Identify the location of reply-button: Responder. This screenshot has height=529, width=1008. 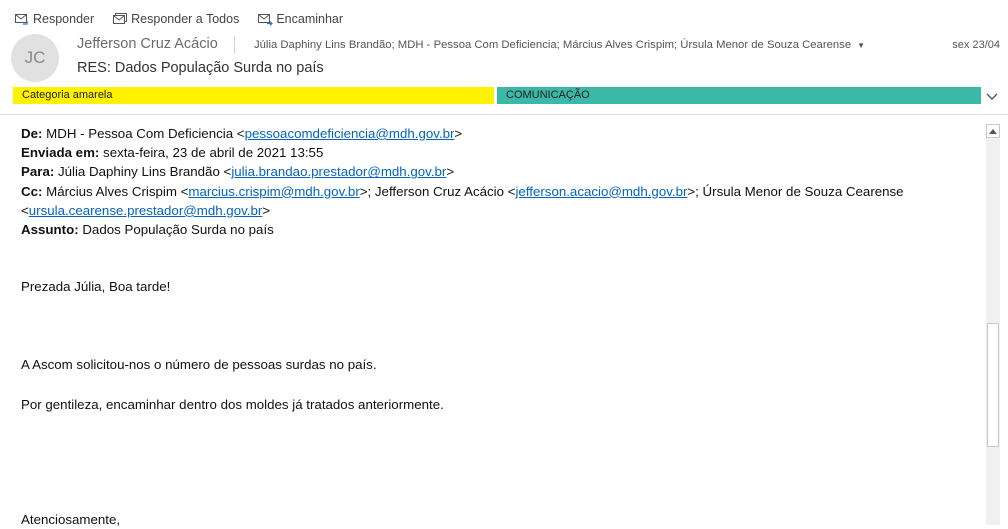
(54, 19).